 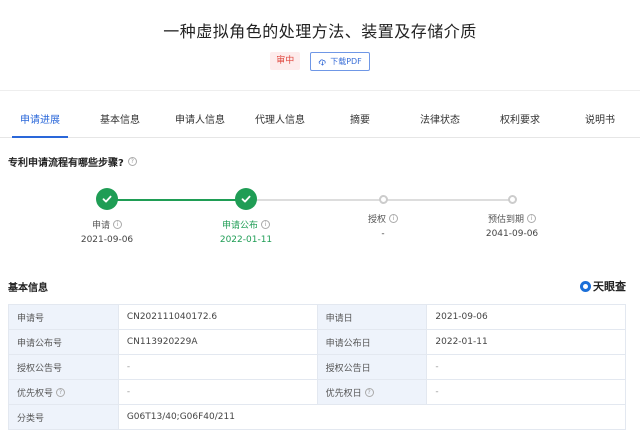 I want to click on step-grant-date: -, so click(x=383, y=234).